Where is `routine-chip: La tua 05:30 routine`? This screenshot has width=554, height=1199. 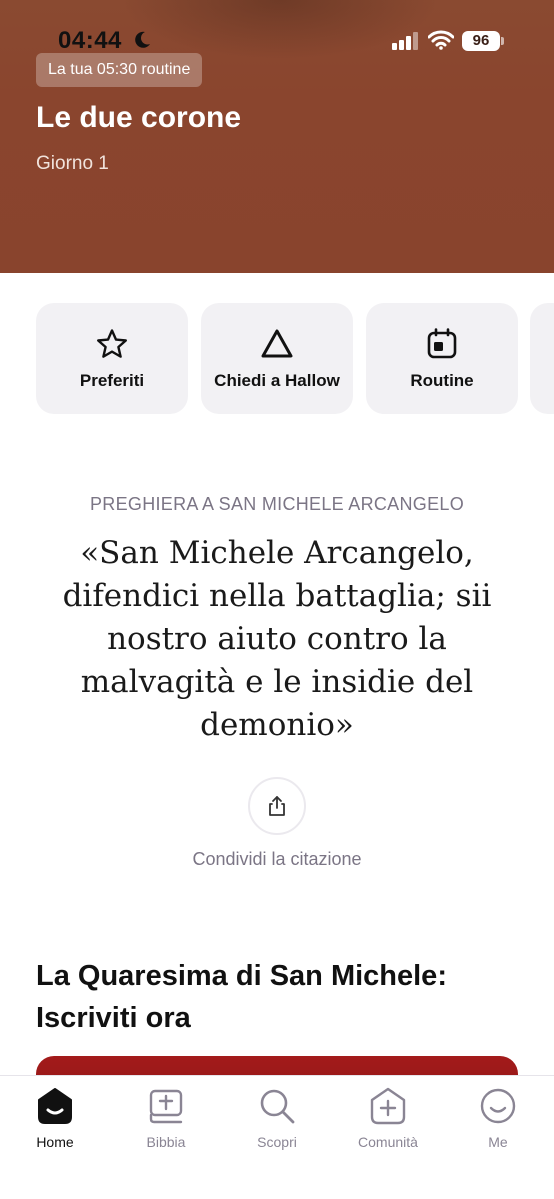 routine-chip: La tua 05:30 routine is located at coordinates (119, 70).